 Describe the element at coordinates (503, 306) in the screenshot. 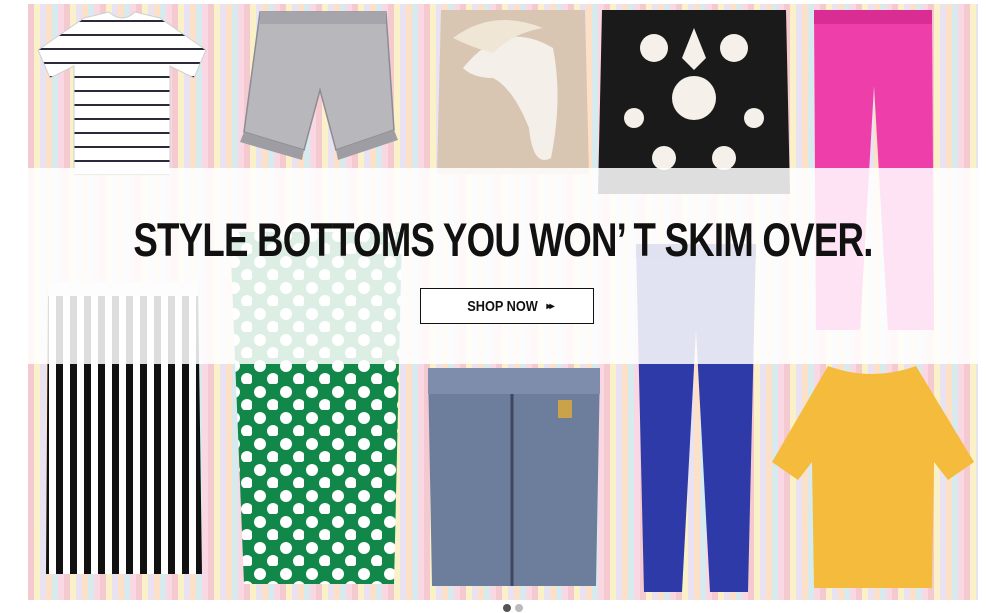

I see `shop-now-label: SHOP NOW` at that location.